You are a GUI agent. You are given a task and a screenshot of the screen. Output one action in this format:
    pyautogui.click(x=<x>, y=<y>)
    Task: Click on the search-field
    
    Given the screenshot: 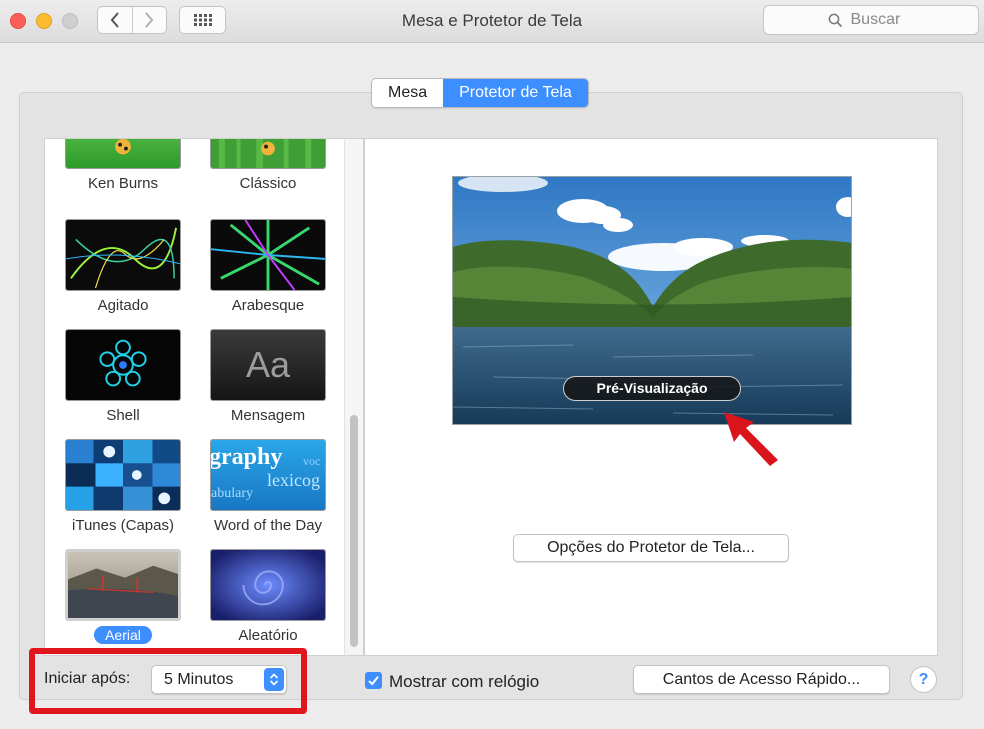 What is the action you would take?
    pyautogui.click(x=871, y=20)
    